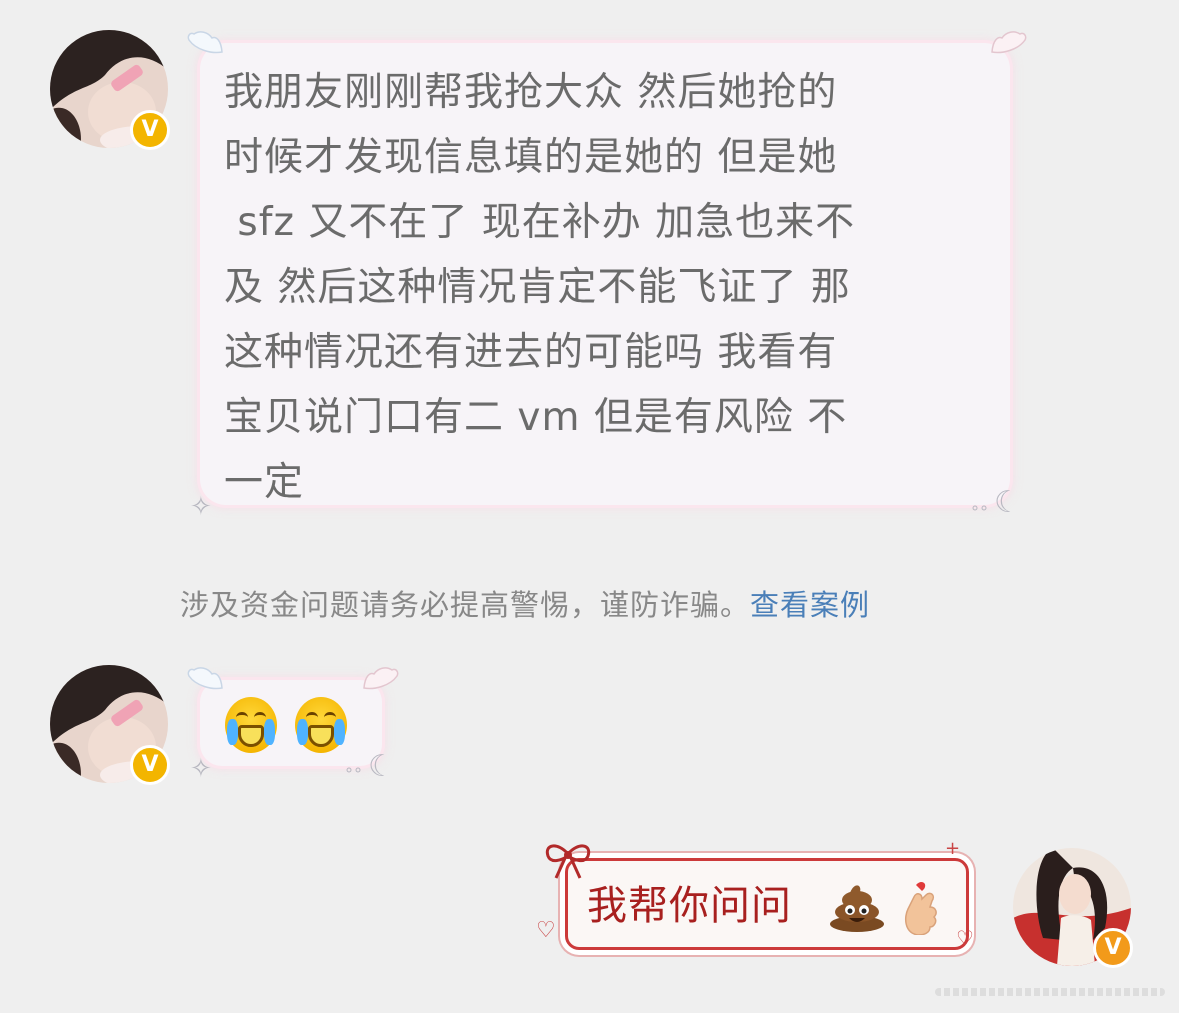  What do you see at coordinates (465, 605) in the screenshot?
I see `notice-text: 涉及资金问题请务必提高警惕，谨防诈骗。` at bounding box center [465, 605].